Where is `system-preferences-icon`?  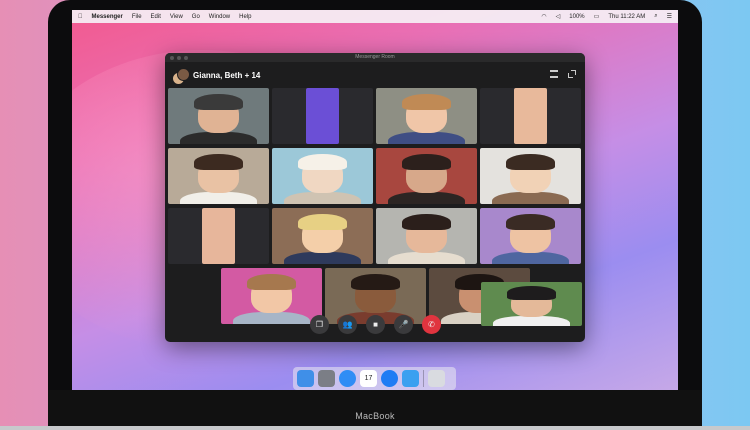
system-preferences-icon is located at coordinates (326, 378).